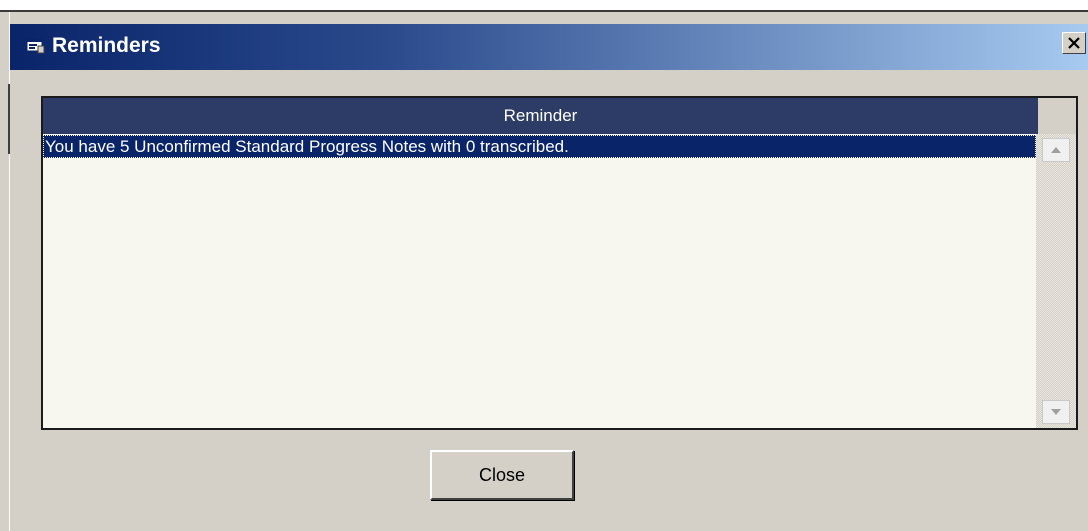 The height and width of the screenshot is (531, 1088). What do you see at coordinates (1057, 116) in the screenshot?
I see `grid-corner` at bounding box center [1057, 116].